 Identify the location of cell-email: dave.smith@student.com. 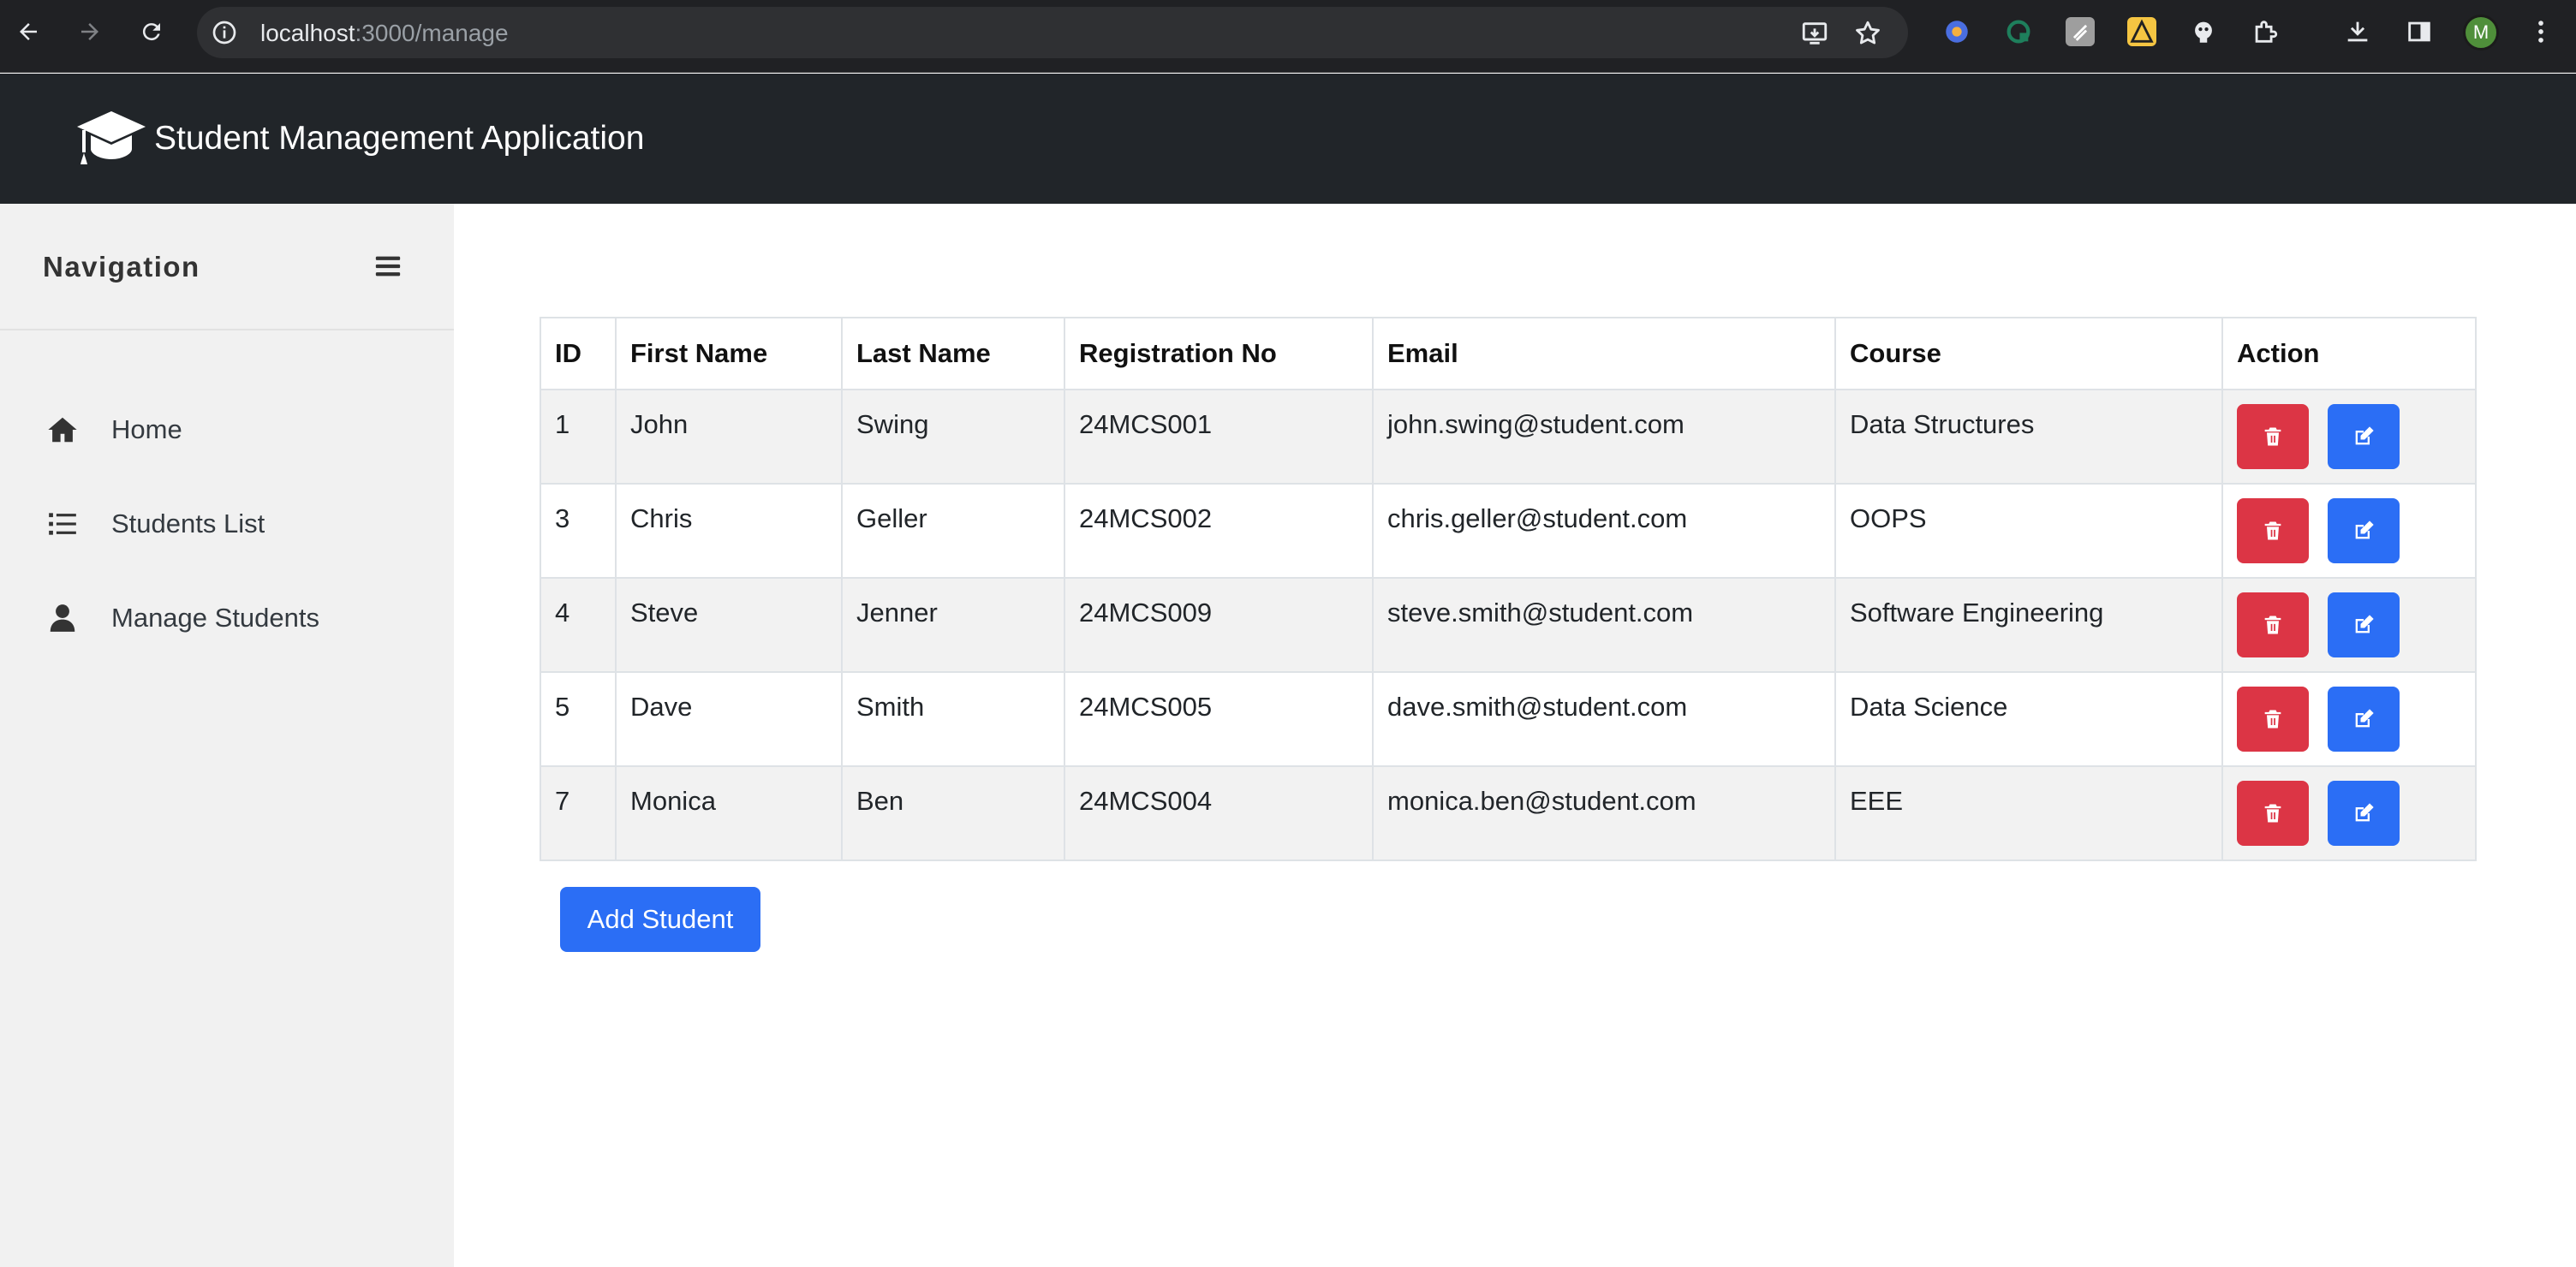
(1604, 719).